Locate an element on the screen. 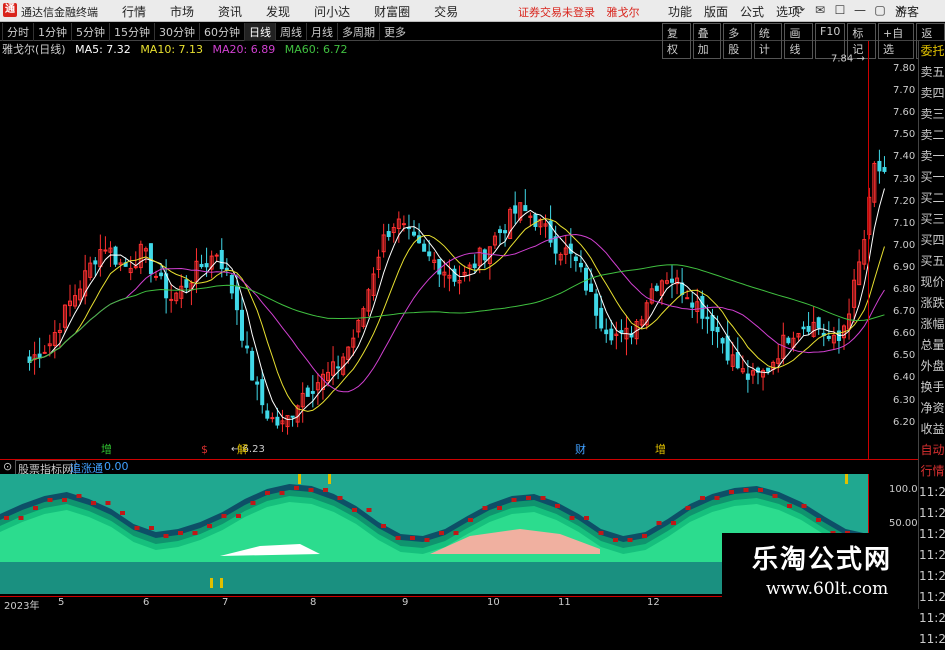  mail-icon: ✉ is located at coordinates (820, 10).